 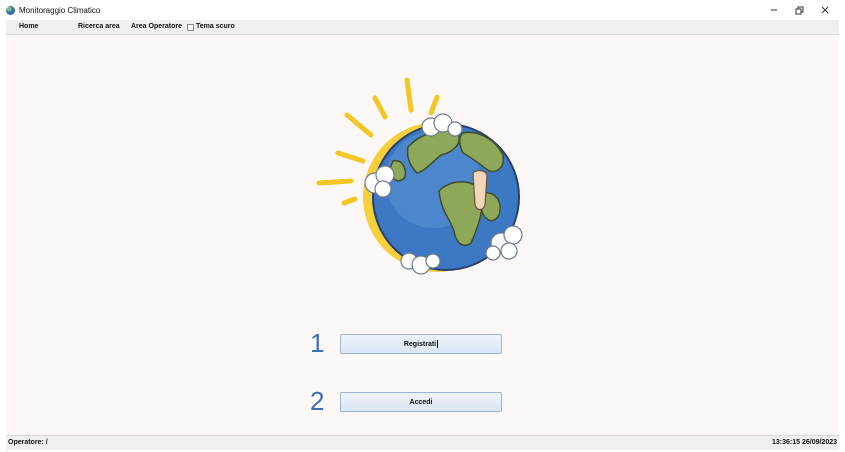 I want to click on close-button, so click(x=825, y=10).